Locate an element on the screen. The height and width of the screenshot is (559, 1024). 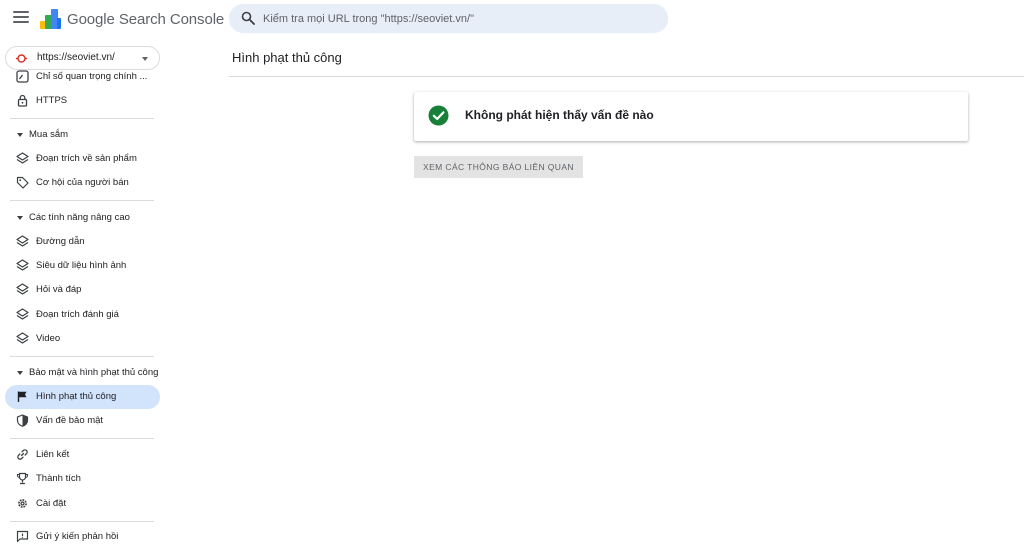
sidebar-item-label: Cài đặt is located at coordinates (51, 503).